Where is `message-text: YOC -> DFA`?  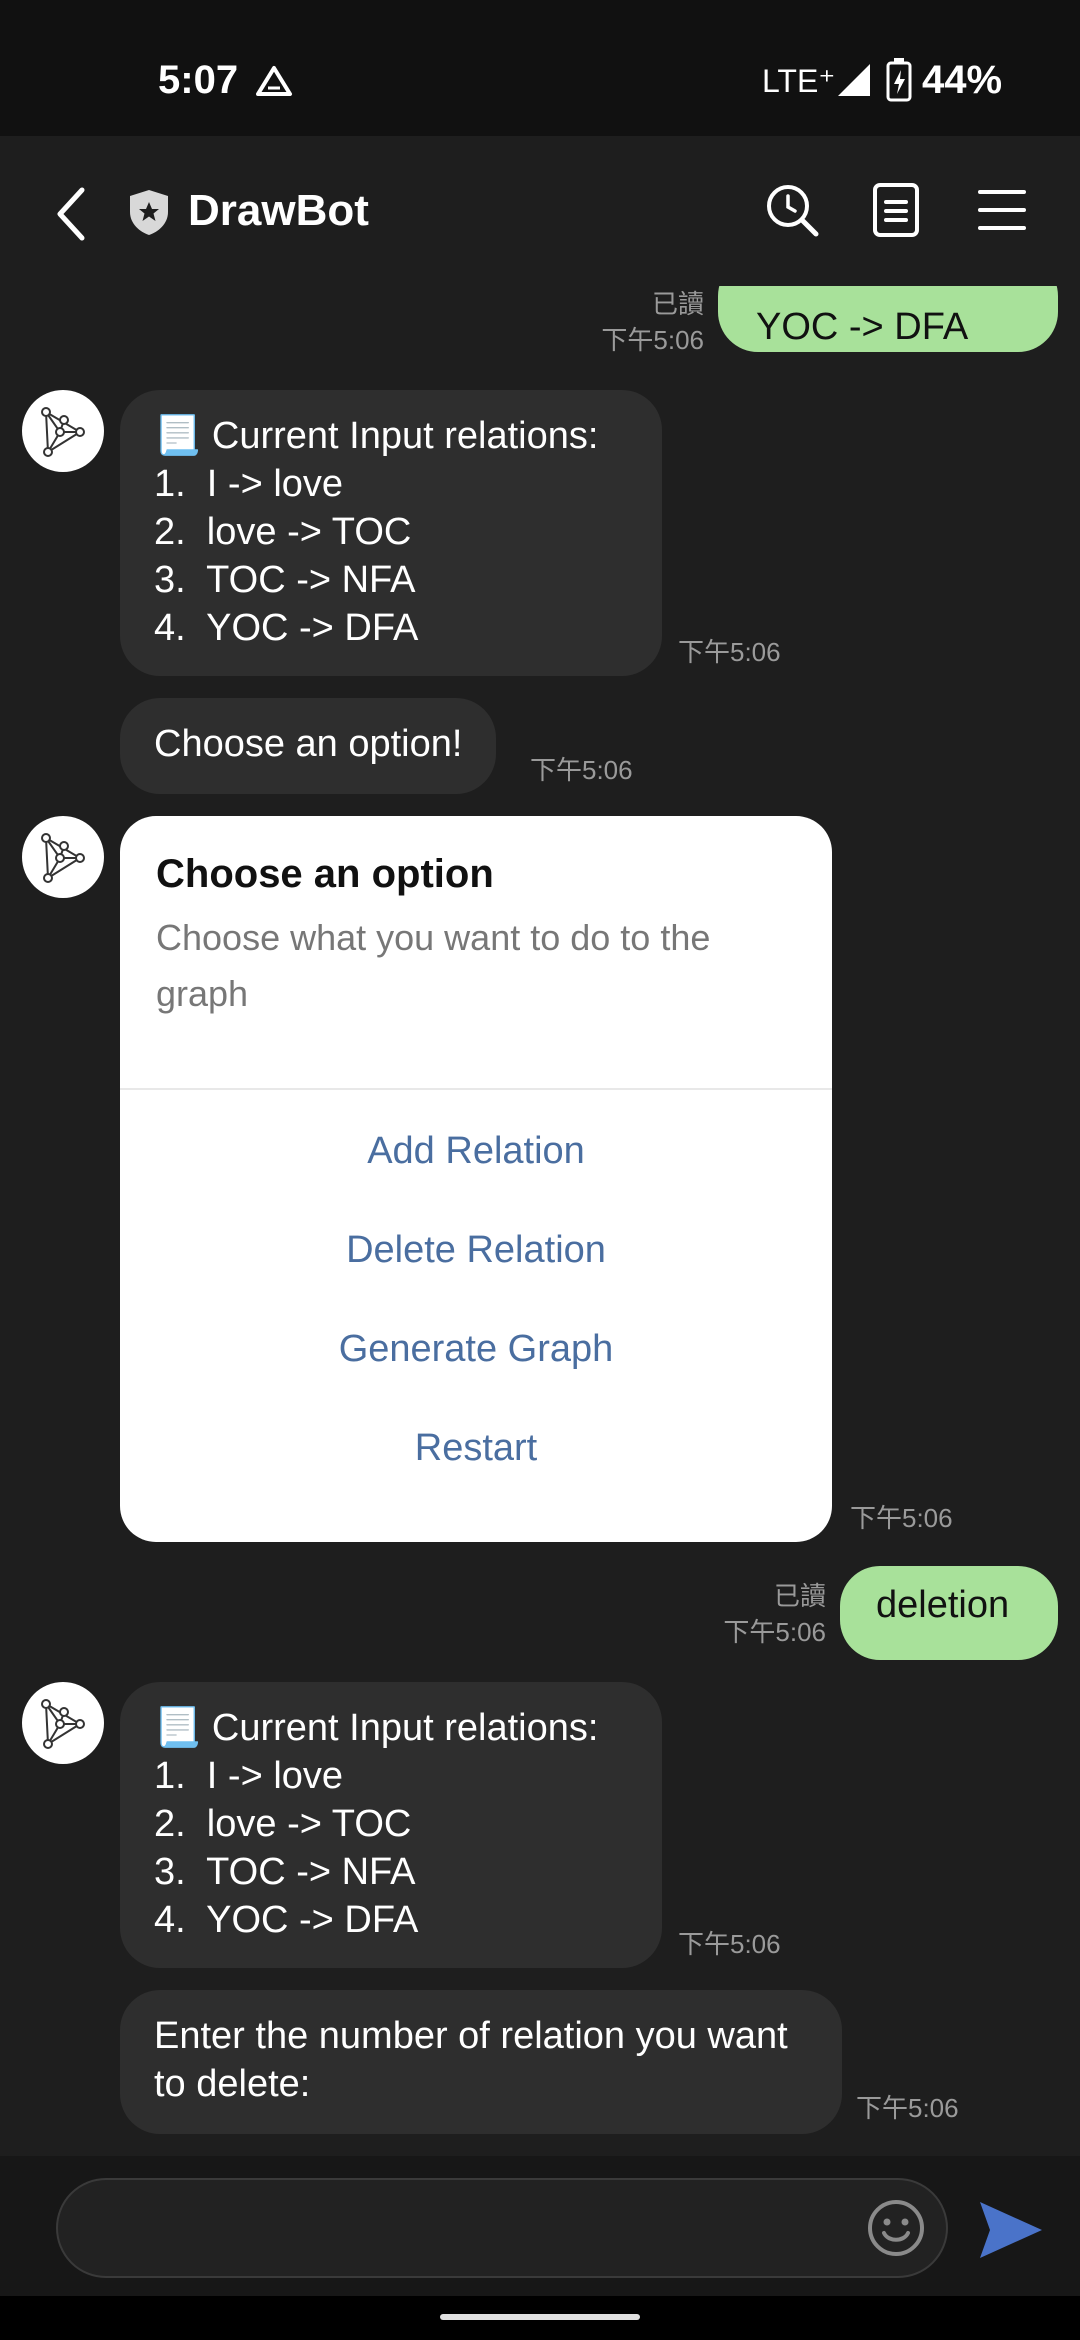
message-text: YOC -> DFA is located at coordinates (862, 327).